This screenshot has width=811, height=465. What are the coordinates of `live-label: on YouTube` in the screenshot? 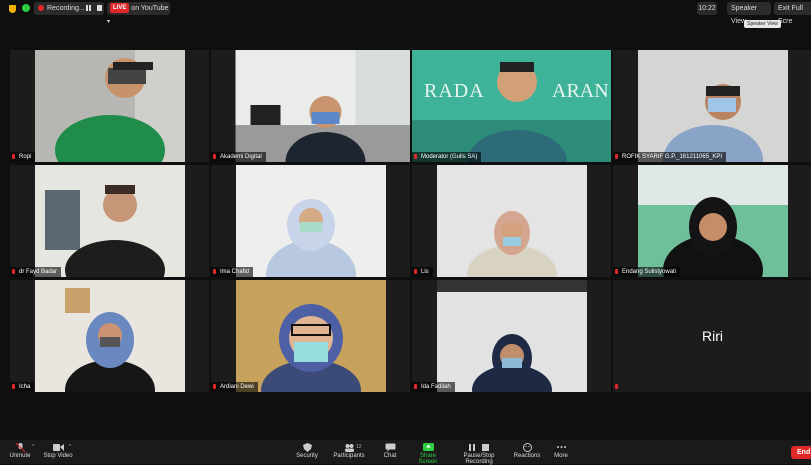 It's located at (150, 8).